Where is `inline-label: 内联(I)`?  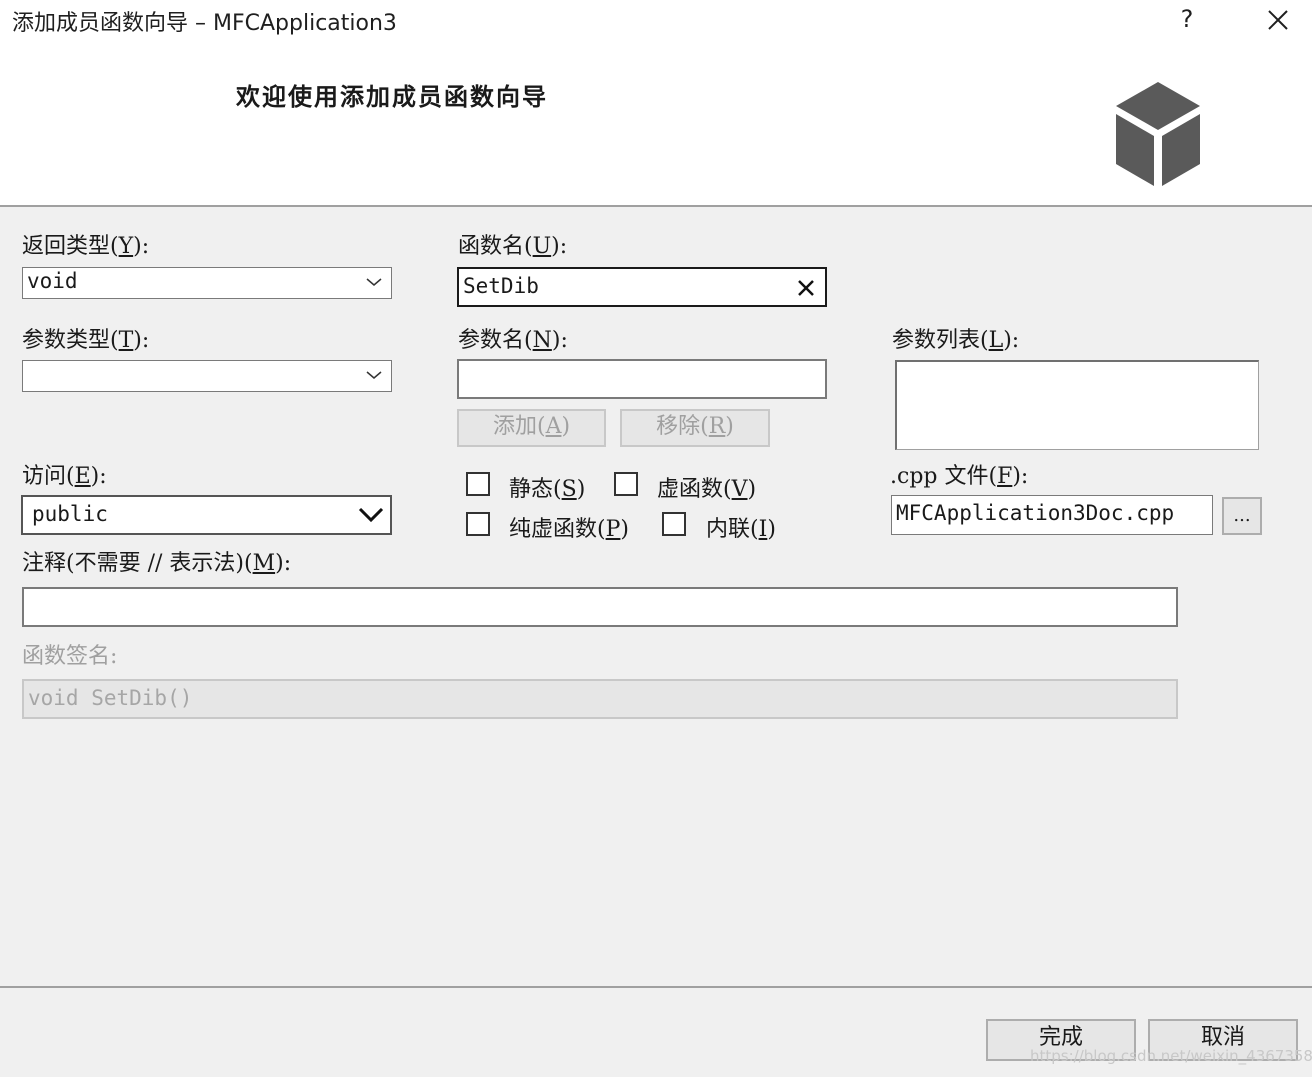
inline-label: 内联(I) is located at coordinates (741, 529).